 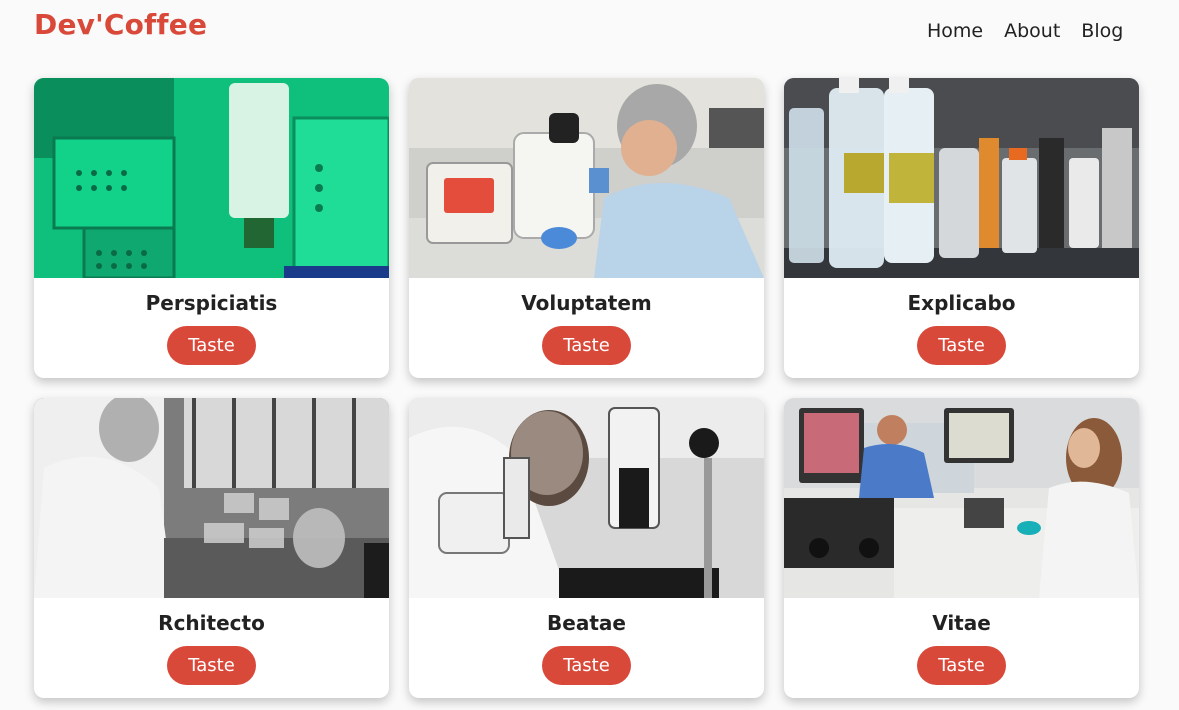 I want to click on product-card: Explicabo Taste, so click(x=961, y=228).